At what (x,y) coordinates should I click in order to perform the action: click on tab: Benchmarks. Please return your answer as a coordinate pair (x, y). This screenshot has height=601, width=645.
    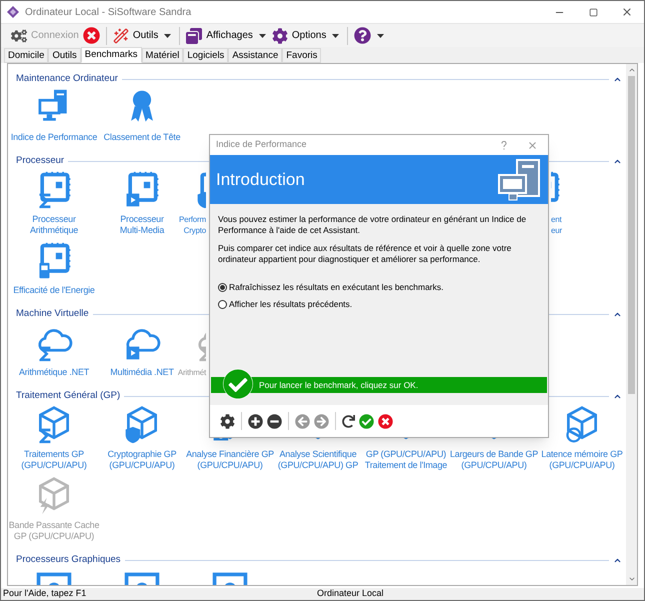
    Looking at the image, I should click on (111, 55).